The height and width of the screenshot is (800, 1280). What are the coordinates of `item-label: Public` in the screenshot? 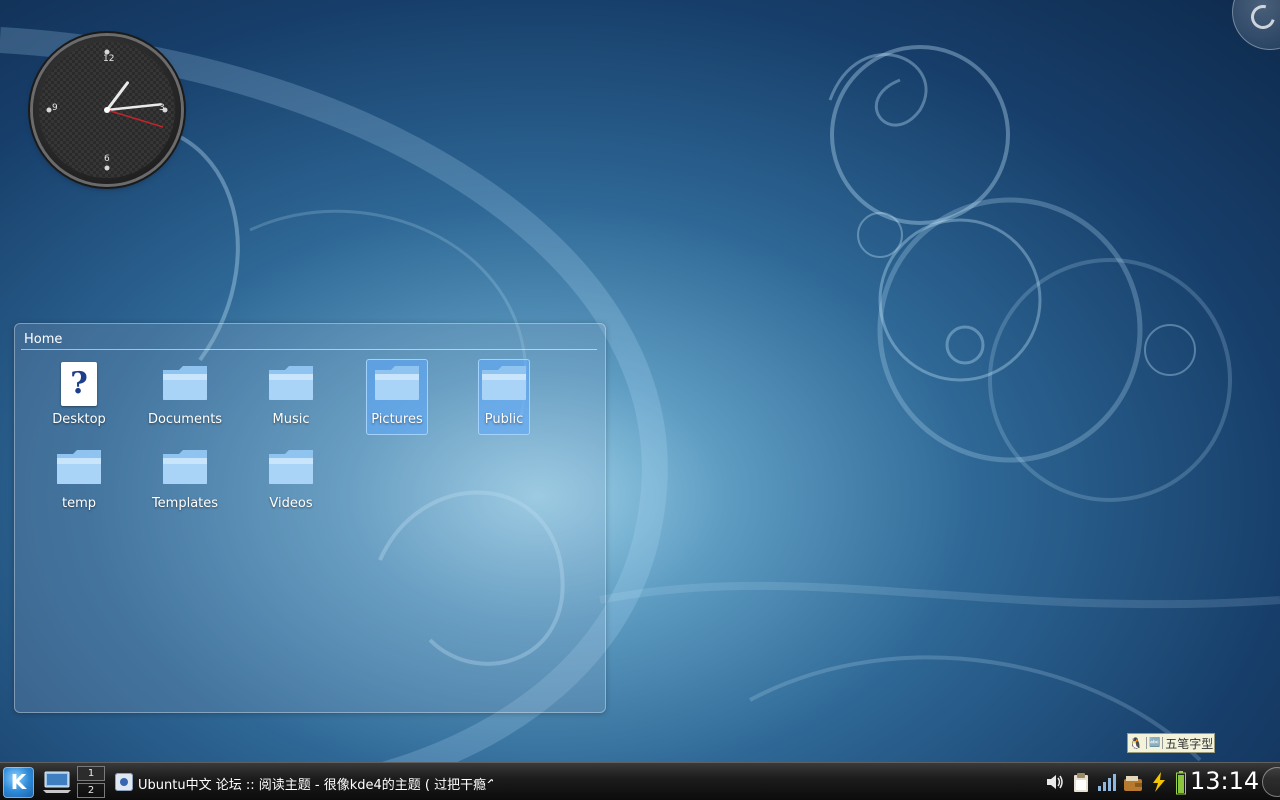 It's located at (504, 419).